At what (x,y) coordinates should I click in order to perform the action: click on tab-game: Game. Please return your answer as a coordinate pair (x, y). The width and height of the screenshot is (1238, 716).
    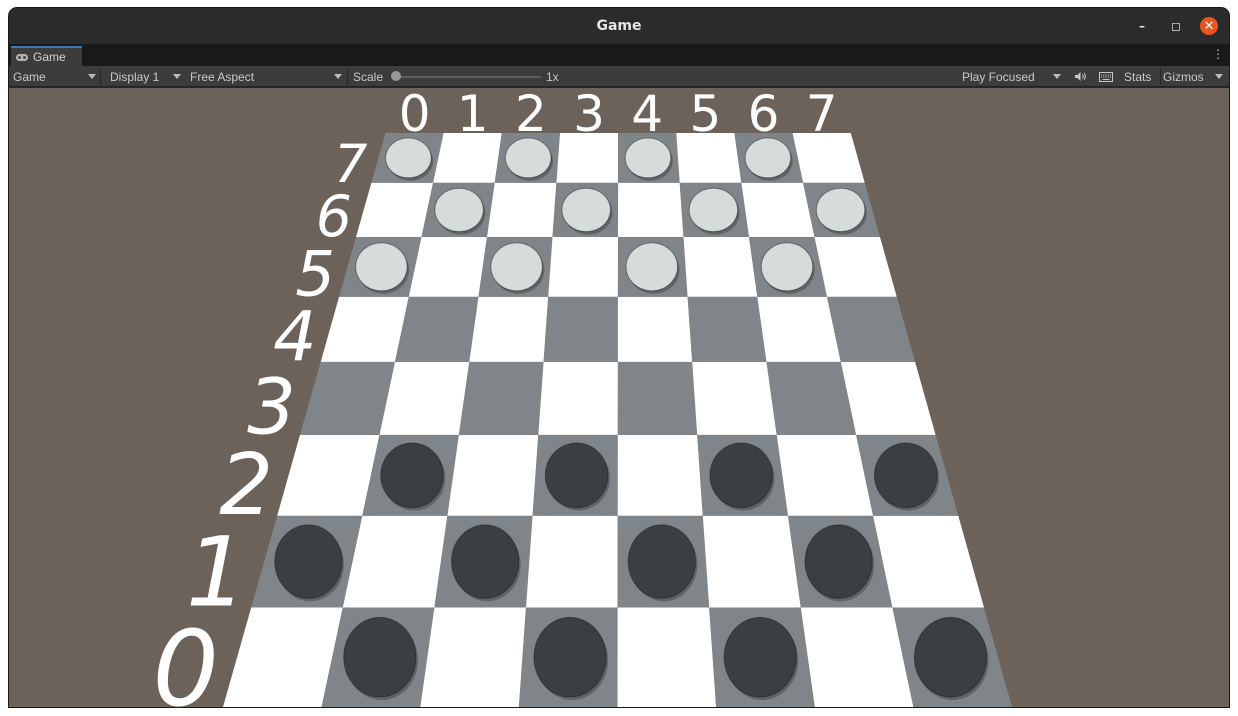
    Looking at the image, I should click on (46, 56).